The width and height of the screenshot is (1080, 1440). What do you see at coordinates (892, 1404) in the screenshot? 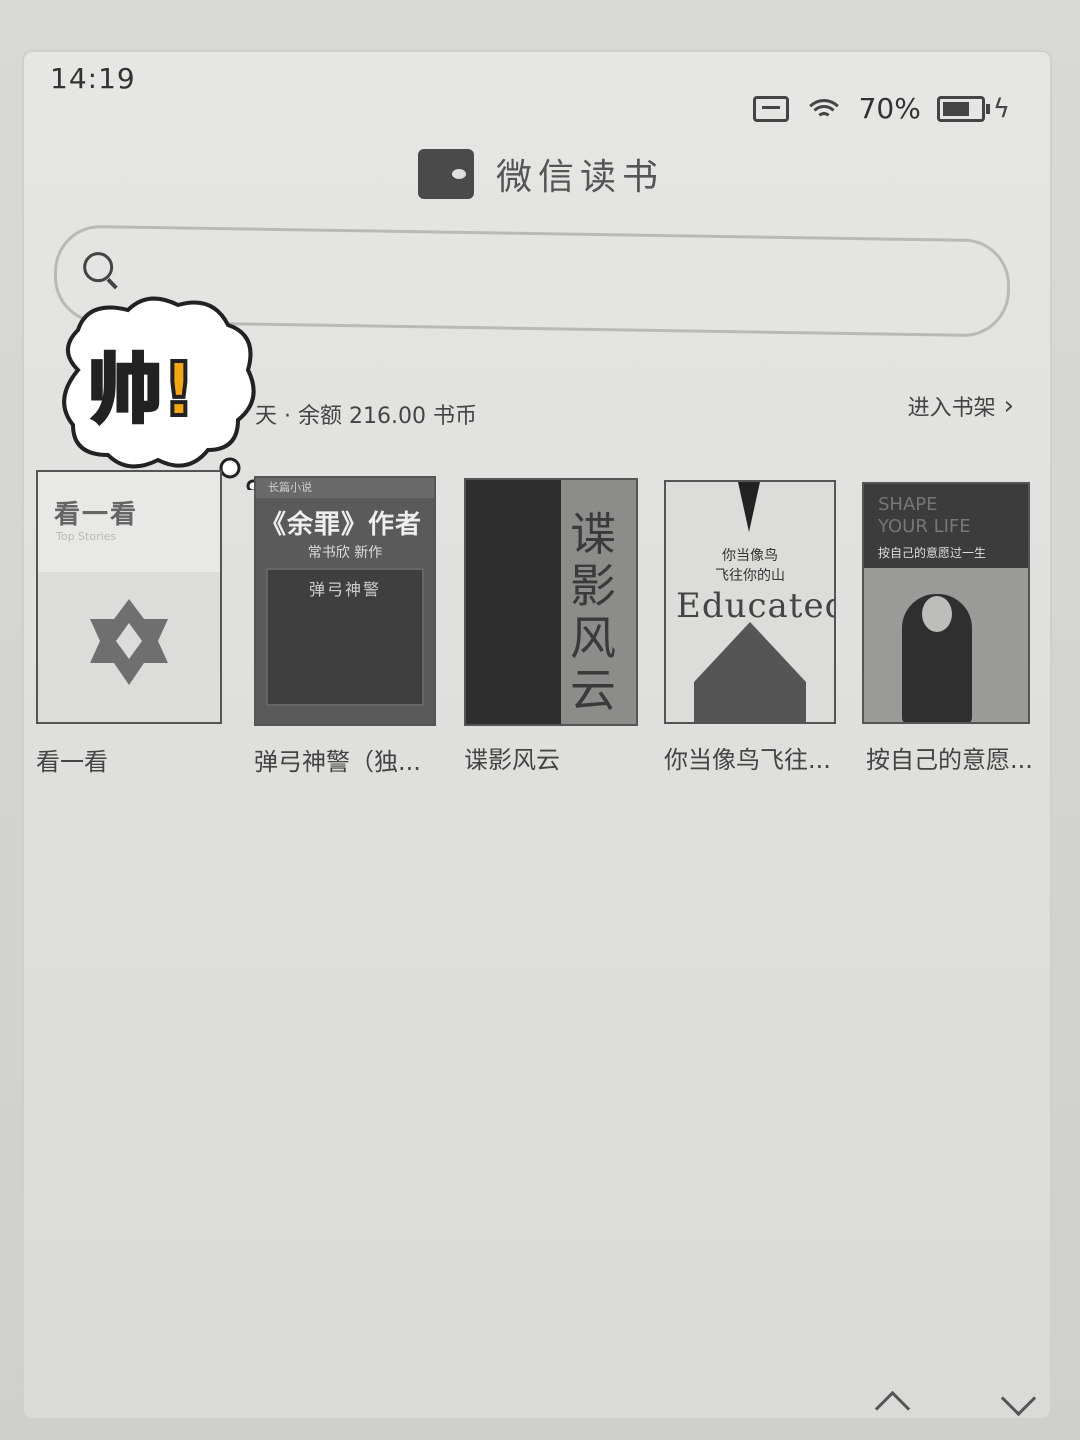
I see `page-up-button` at bounding box center [892, 1404].